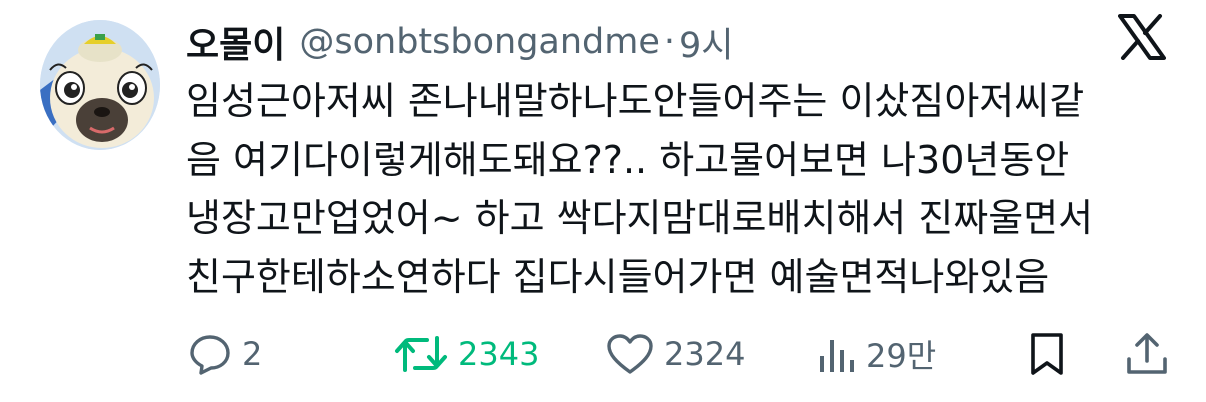  I want to click on like-button: 2324, so click(675, 354).